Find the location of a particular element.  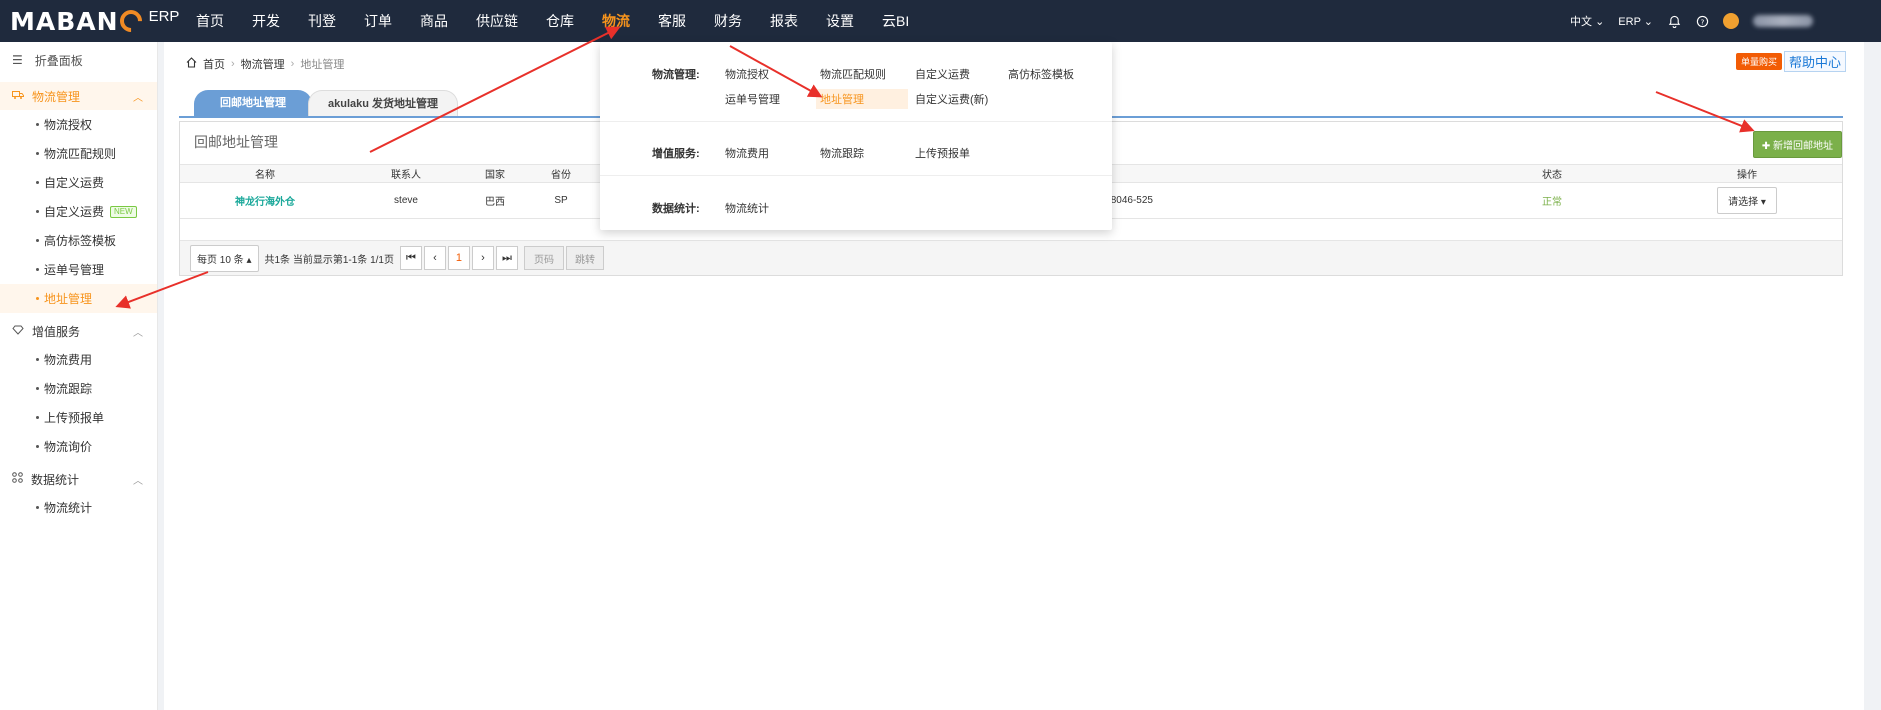

dd-item-matching-rules: 物流匹配规则 is located at coordinates (853, 74).